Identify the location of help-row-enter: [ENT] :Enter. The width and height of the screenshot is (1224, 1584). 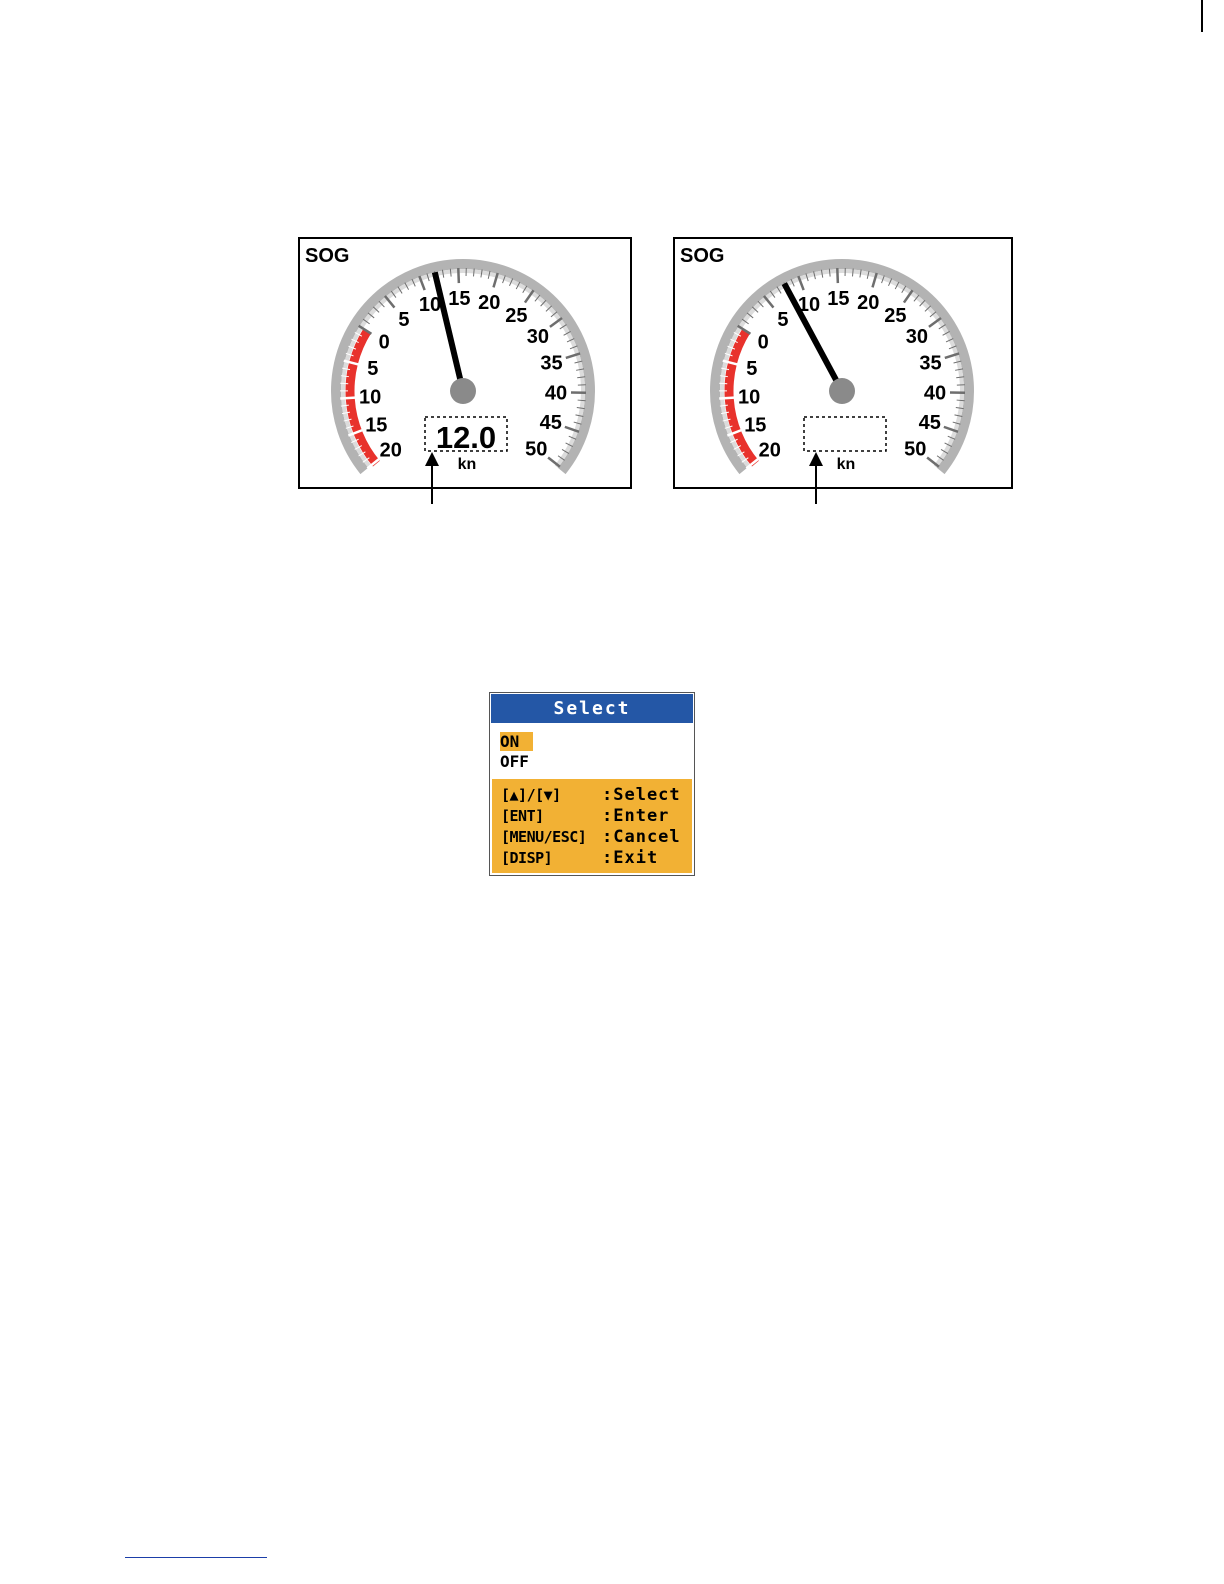
(596, 816).